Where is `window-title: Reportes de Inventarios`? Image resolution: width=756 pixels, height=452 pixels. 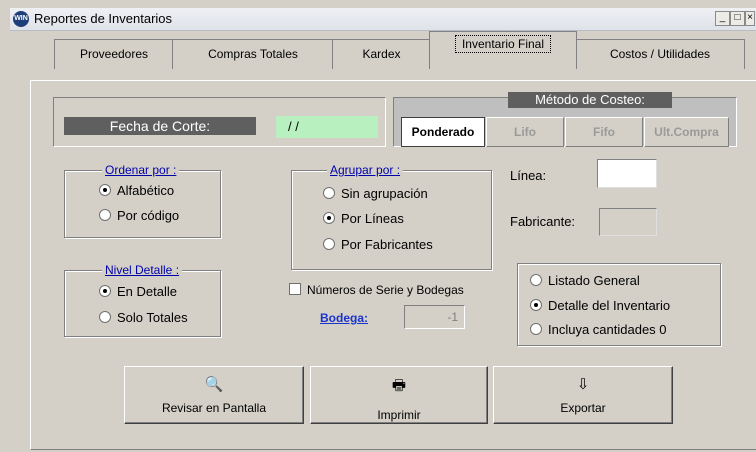
window-title: Reportes de Inventarios is located at coordinates (103, 18).